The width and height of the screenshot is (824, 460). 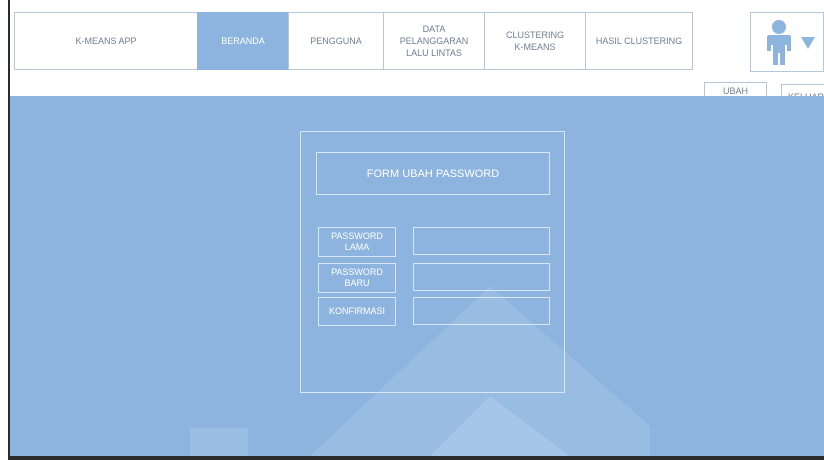 I want to click on nav-data-pelanggaran: DATA PELANGGARAN LALU LINTAS, so click(x=434, y=41).